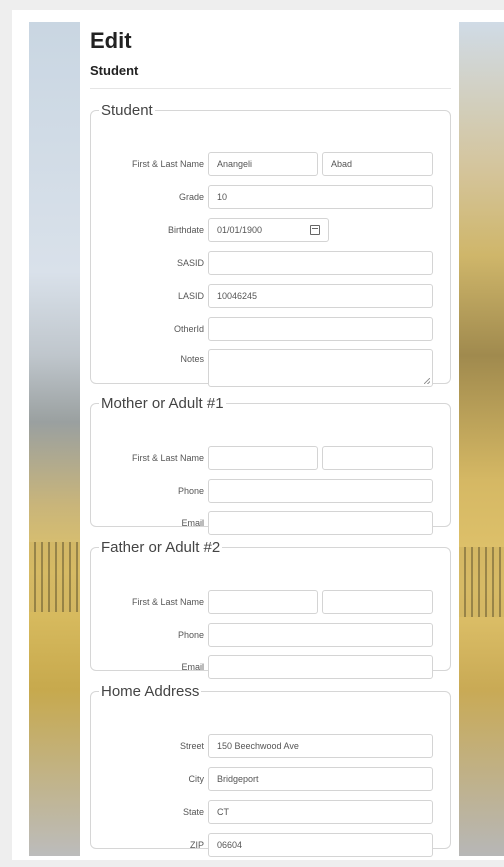  What do you see at coordinates (427, 381) in the screenshot?
I see `resize-grip-icon` at bounding box center [427, 381].